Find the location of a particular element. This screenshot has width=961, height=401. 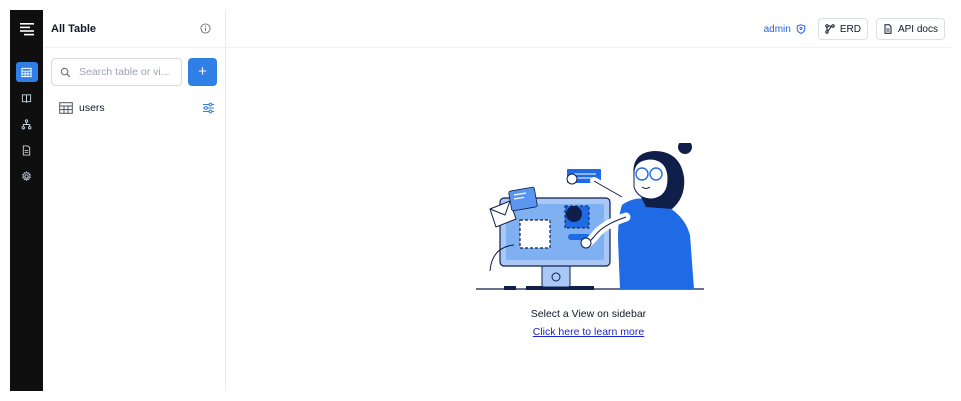

sidebar-header: All Table is located at coordinates (134, 29).